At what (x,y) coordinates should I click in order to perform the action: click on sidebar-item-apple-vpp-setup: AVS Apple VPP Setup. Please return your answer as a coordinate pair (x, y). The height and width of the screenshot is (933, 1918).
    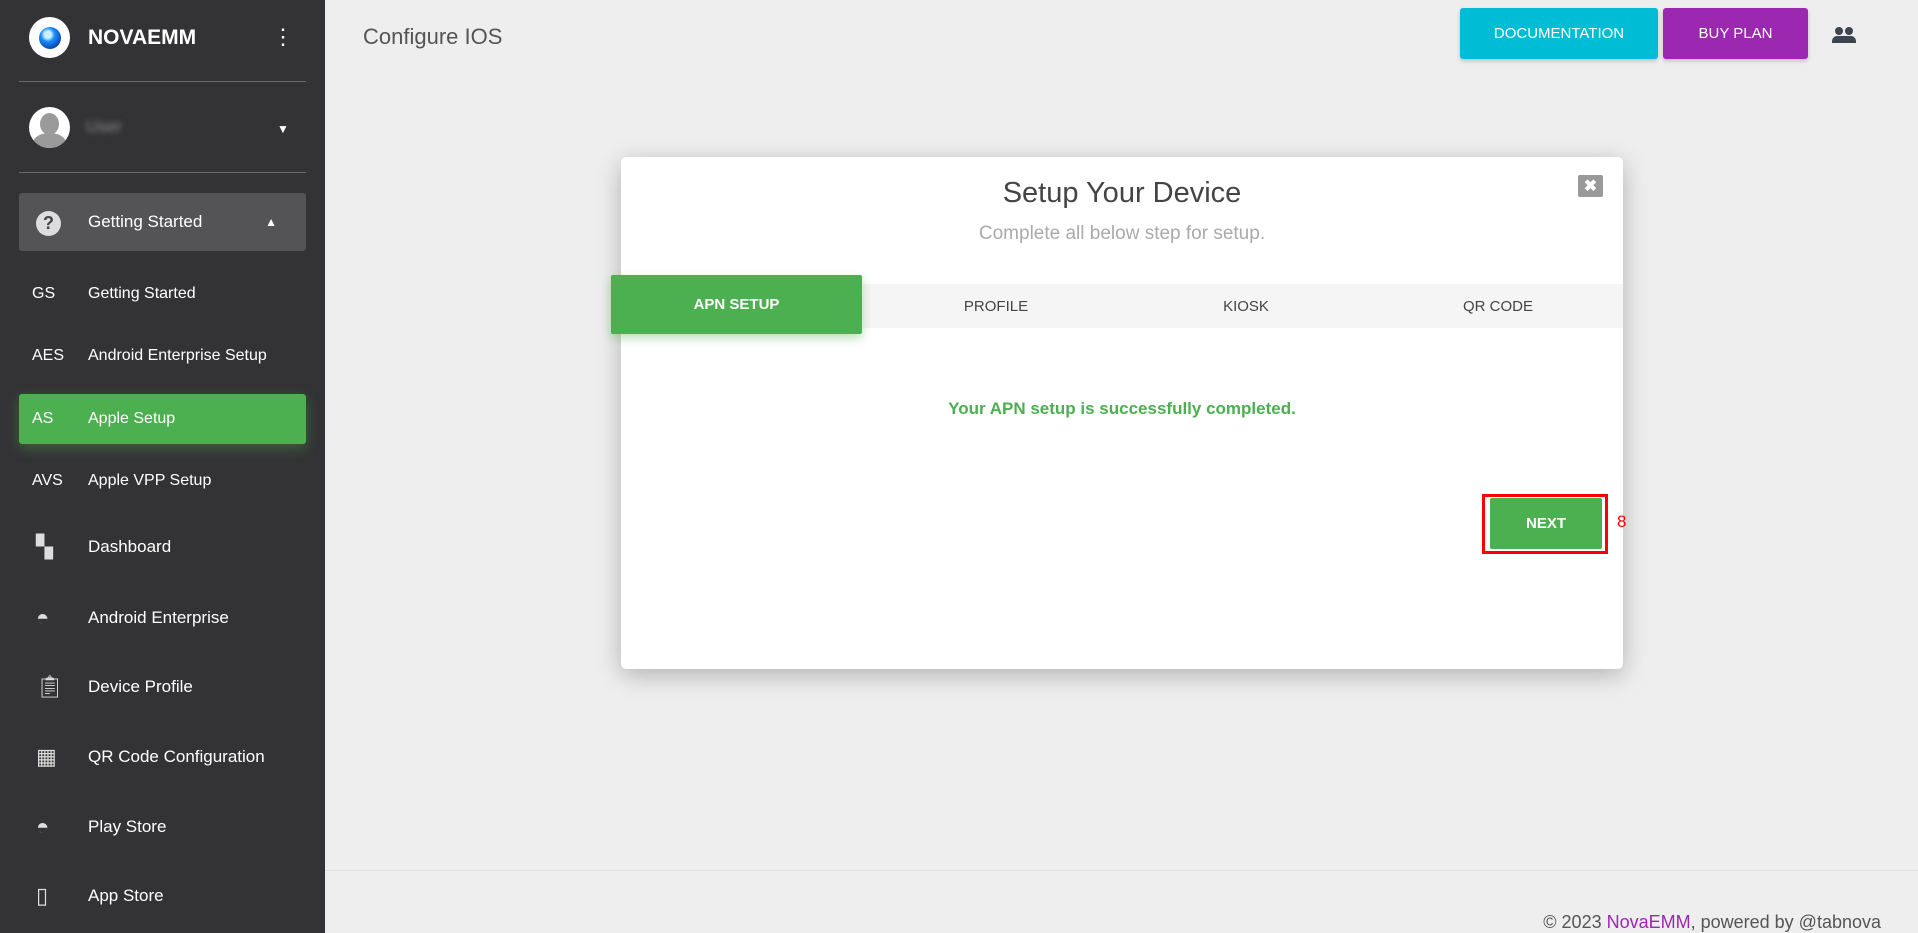
    Looking at the image, I should click on (162, 481).